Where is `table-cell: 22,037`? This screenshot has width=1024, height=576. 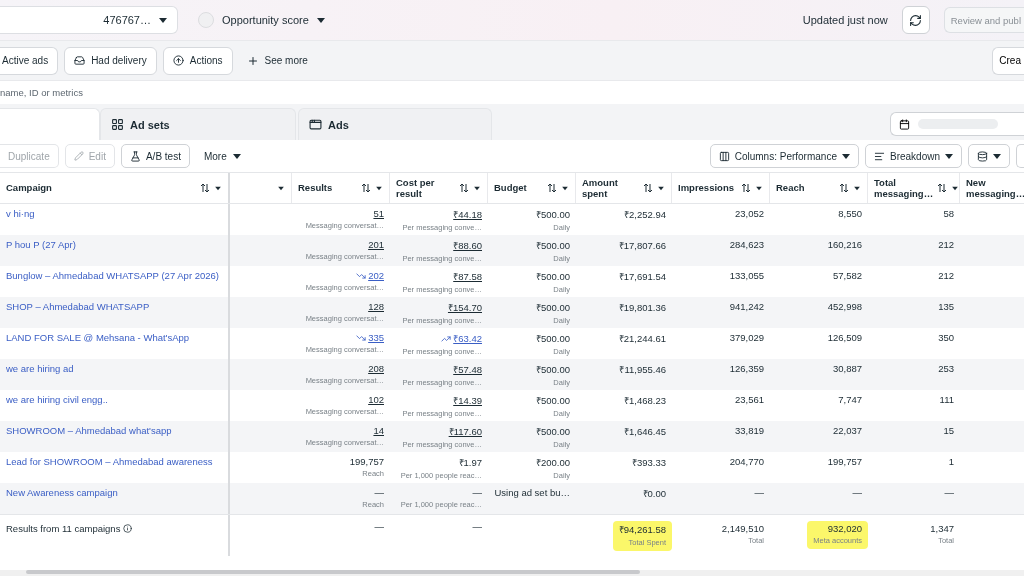
table-cell: 22,037 is located at coordinates (847, 430).